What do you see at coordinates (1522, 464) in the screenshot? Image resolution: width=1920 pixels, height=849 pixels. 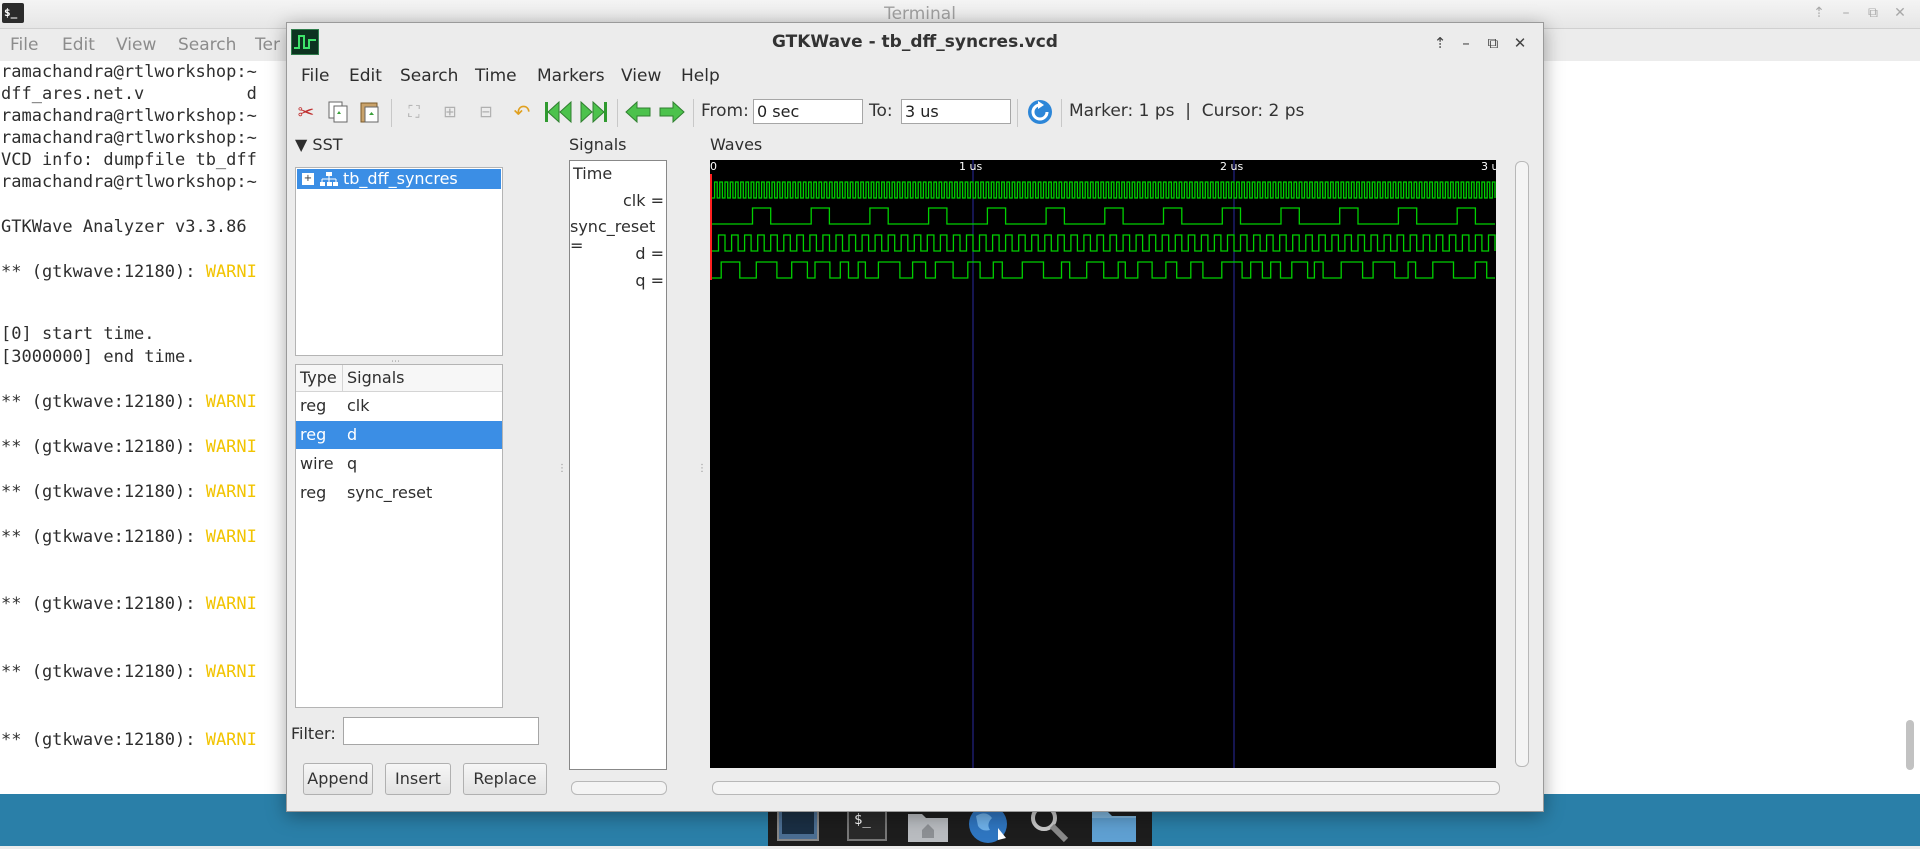 I see `waves-vertical-scrollbar` at bounding box center [1522, 464].